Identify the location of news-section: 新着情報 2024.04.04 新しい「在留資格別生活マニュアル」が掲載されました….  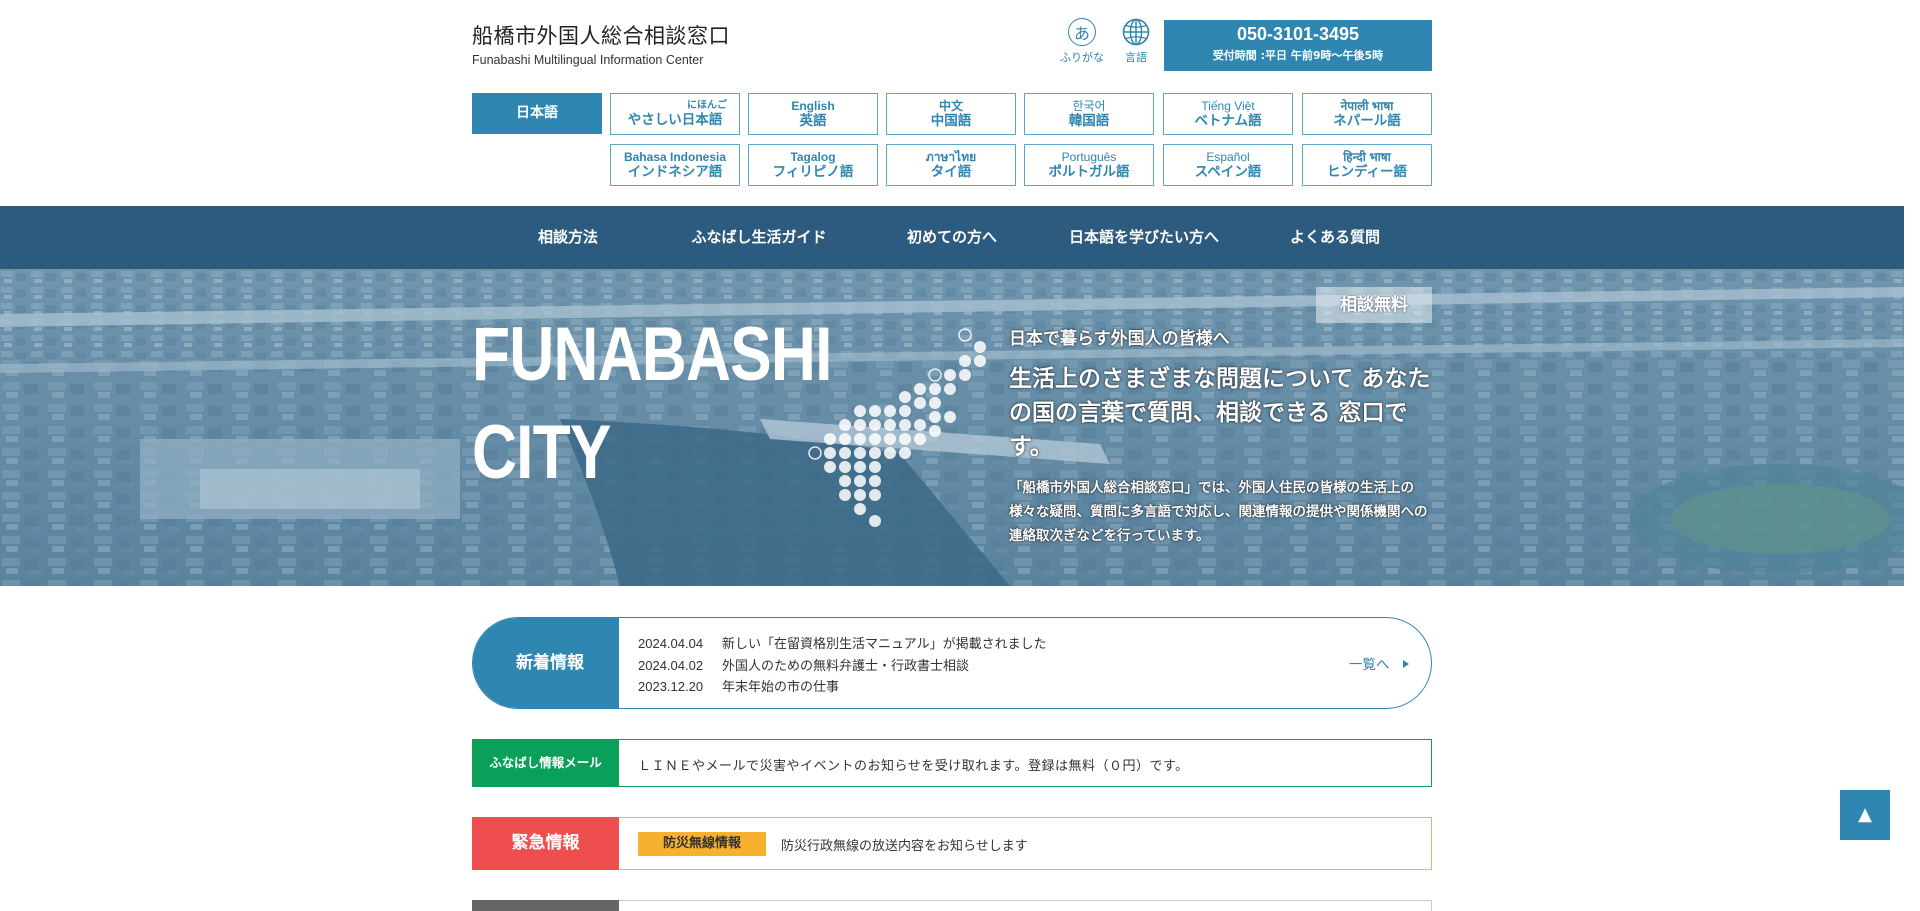
(952, 663).